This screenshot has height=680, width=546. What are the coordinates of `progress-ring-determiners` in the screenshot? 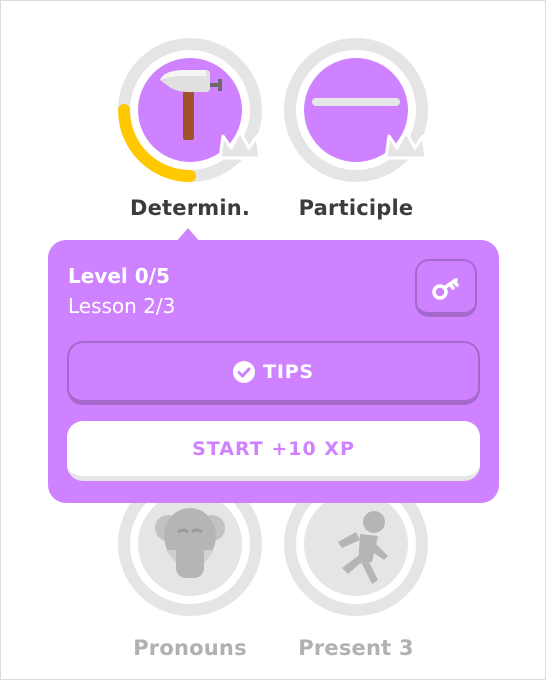 It's located at (190, 110).